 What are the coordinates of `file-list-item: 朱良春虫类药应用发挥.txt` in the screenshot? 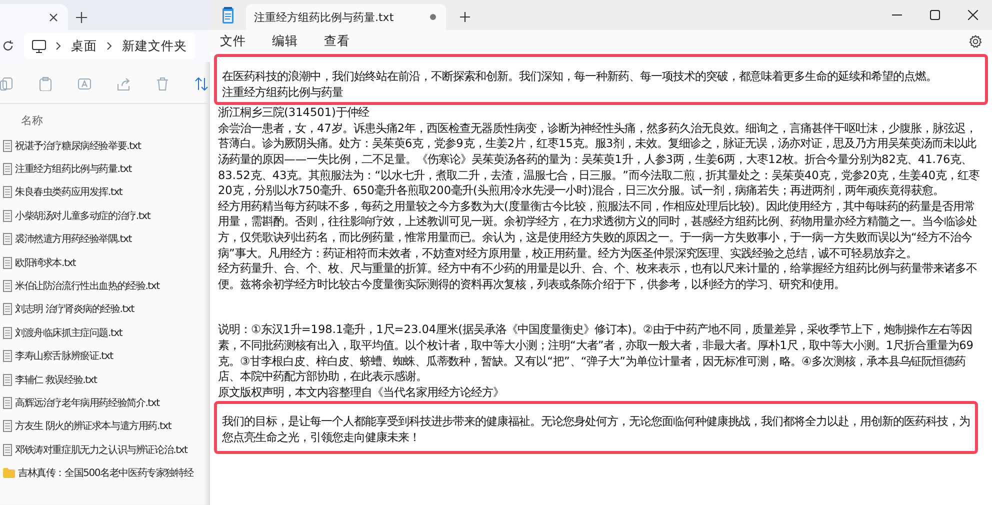 It's located at (105, 192).